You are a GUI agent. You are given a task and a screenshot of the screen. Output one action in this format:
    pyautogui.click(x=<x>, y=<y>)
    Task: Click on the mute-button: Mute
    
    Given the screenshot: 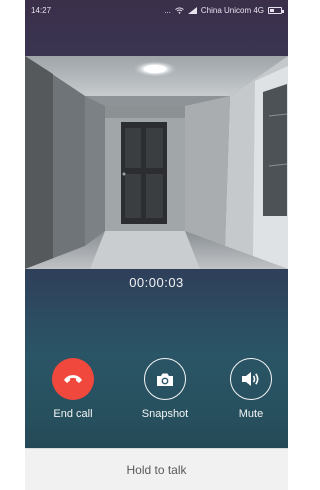 What is the action you would take?
    pyautogui.click(x=251, y=389)
    